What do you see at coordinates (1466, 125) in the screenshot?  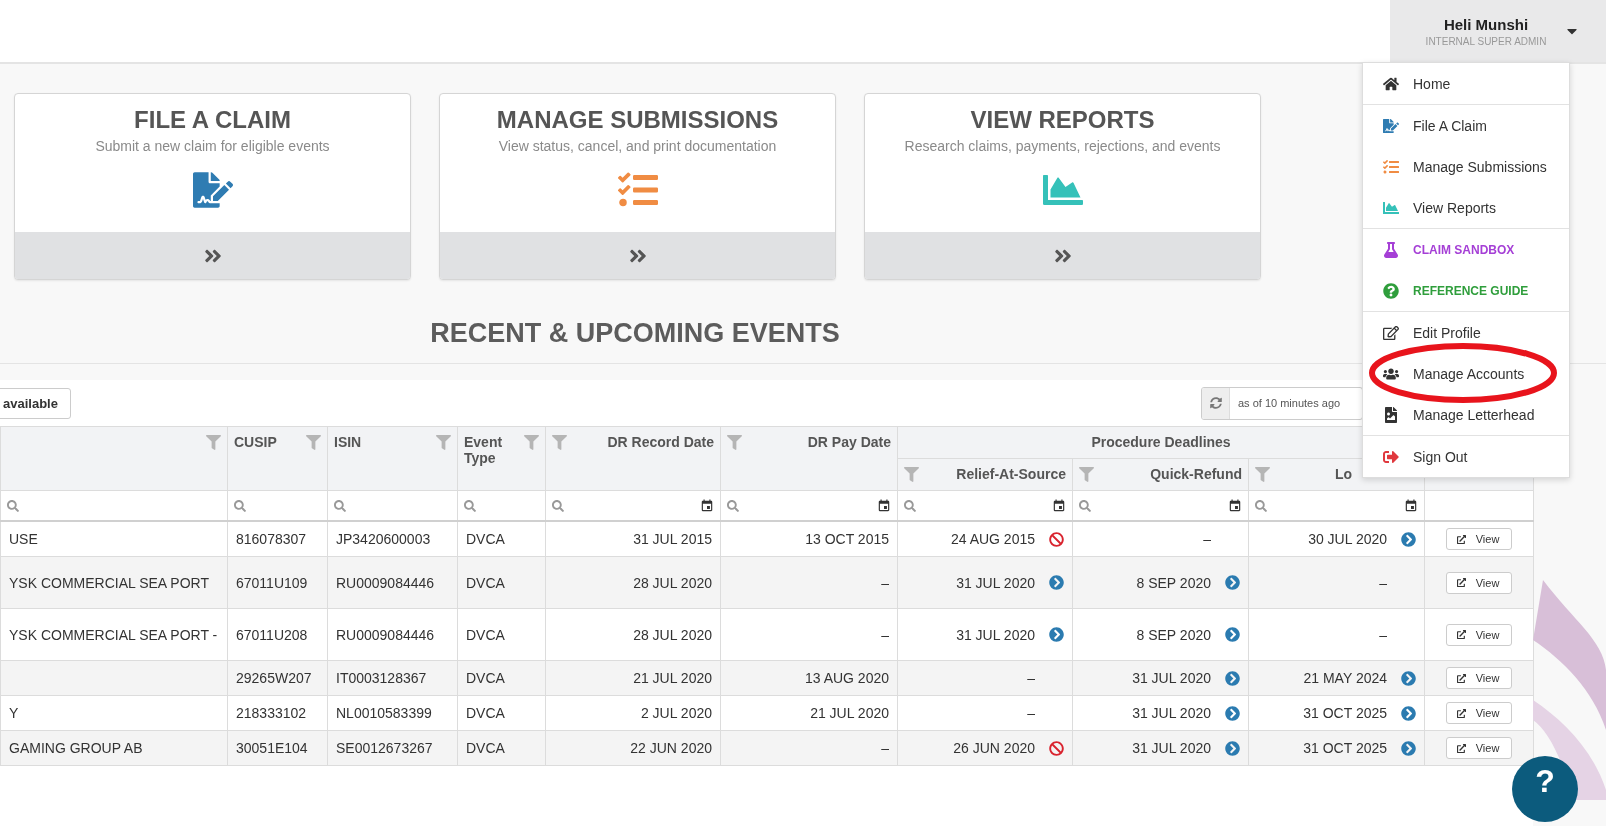 I see `menu-item: File A Claim` at bounding box center [1466, 125].